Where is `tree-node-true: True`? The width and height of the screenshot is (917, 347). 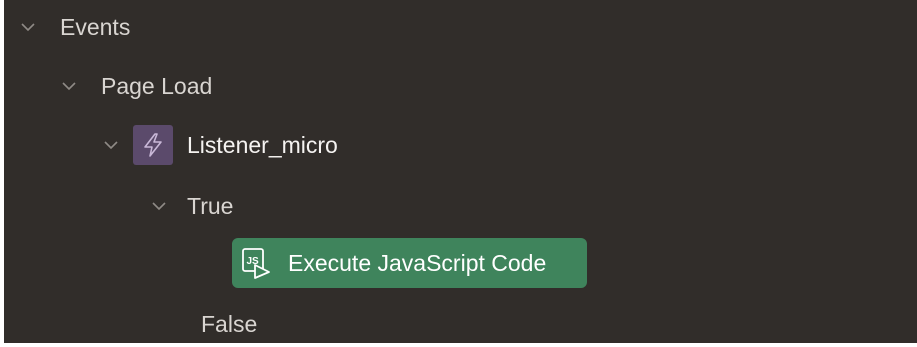
tree-node-true: True is located at coordinates (192, 206).